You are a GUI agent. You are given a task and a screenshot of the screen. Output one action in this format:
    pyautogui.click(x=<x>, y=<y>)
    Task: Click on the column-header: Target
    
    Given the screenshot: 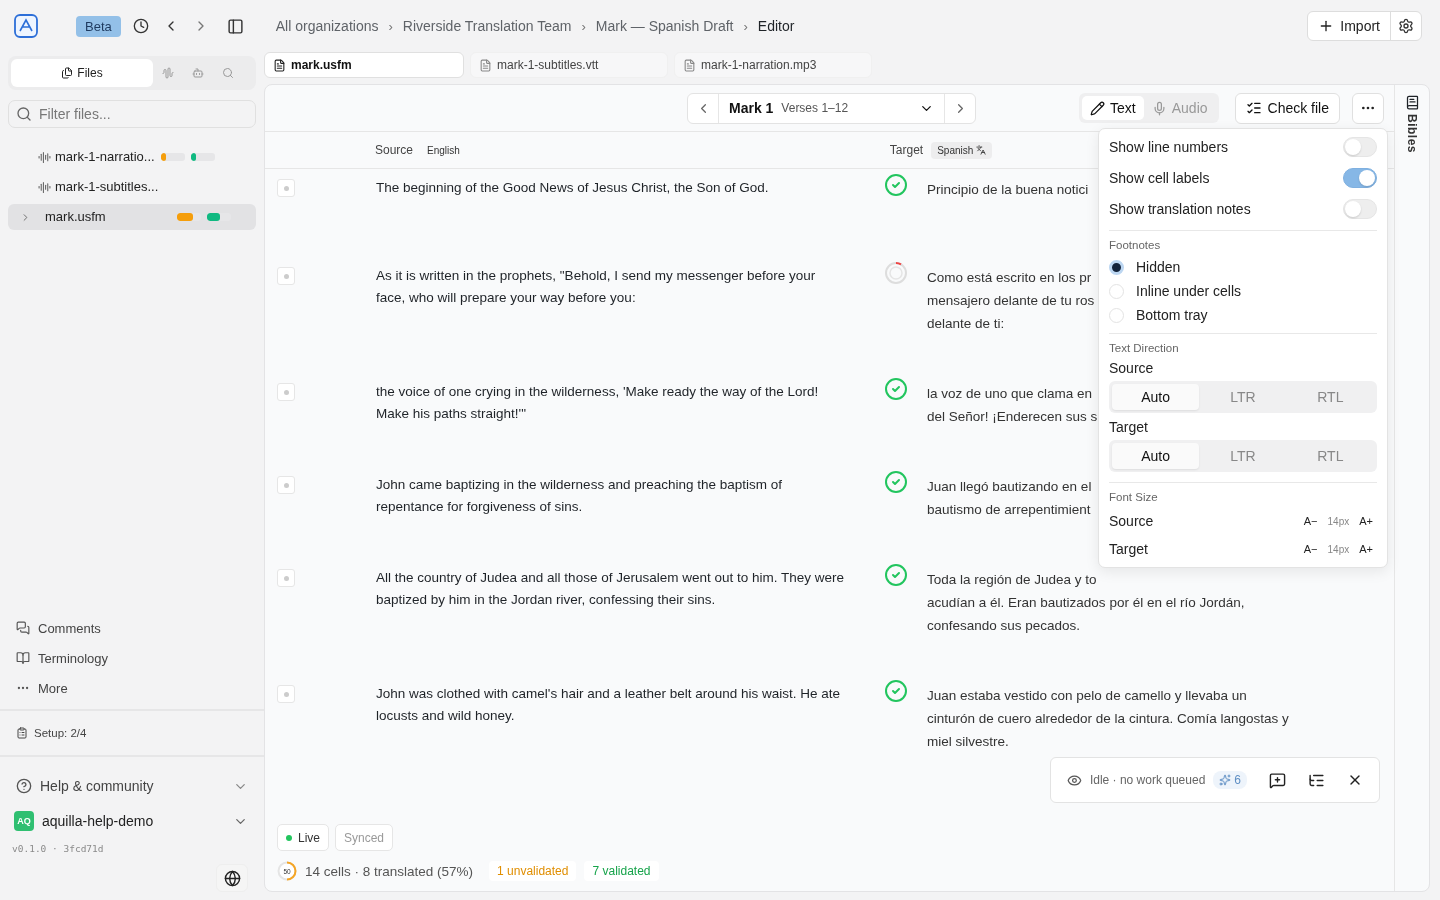 What is the action you would take?
    pyautogui.click(x=906, y=150)
    